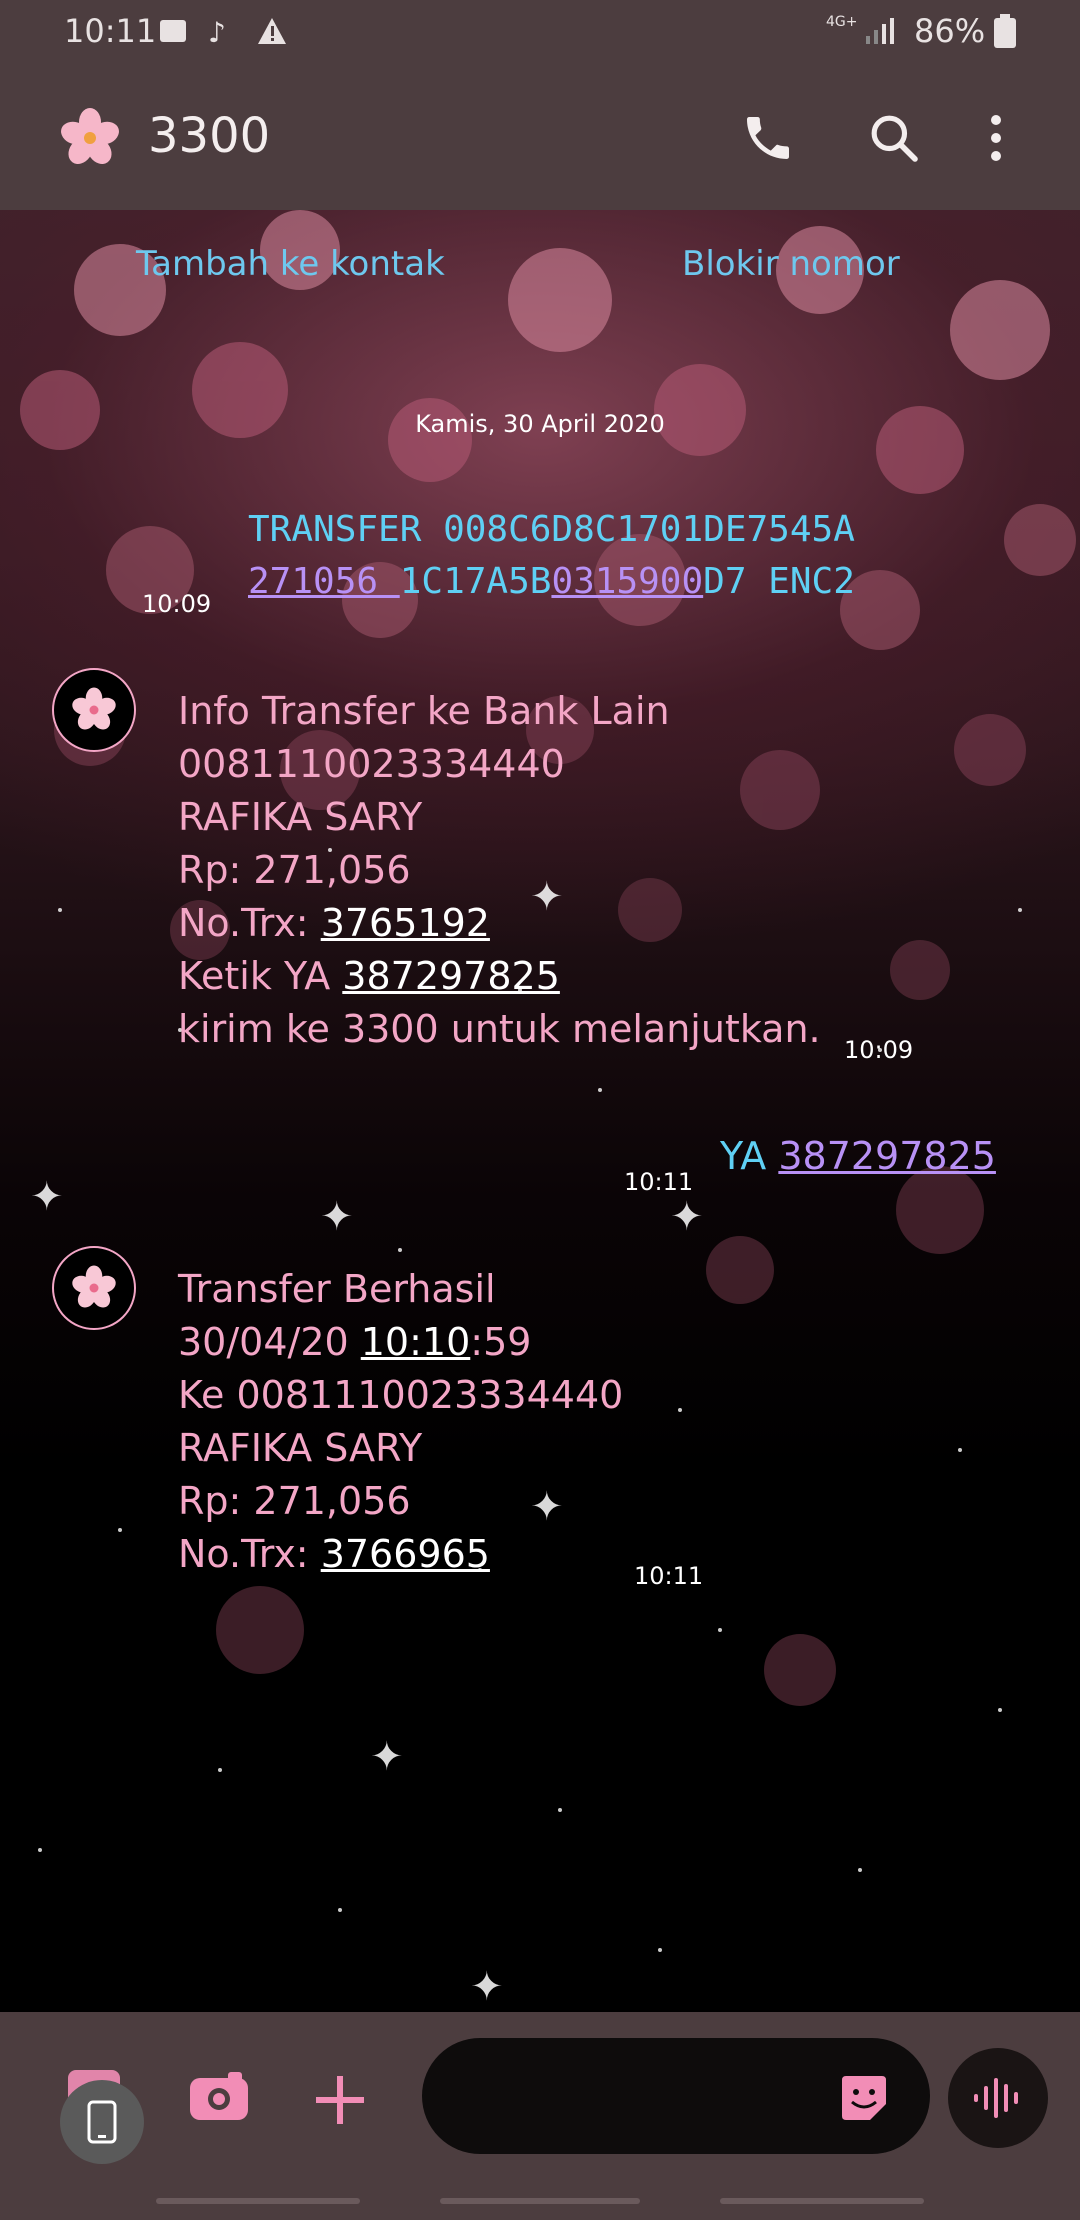  Describe the element at coordinates (996, 140) in the screenshot. I see `more-icon` at that location.